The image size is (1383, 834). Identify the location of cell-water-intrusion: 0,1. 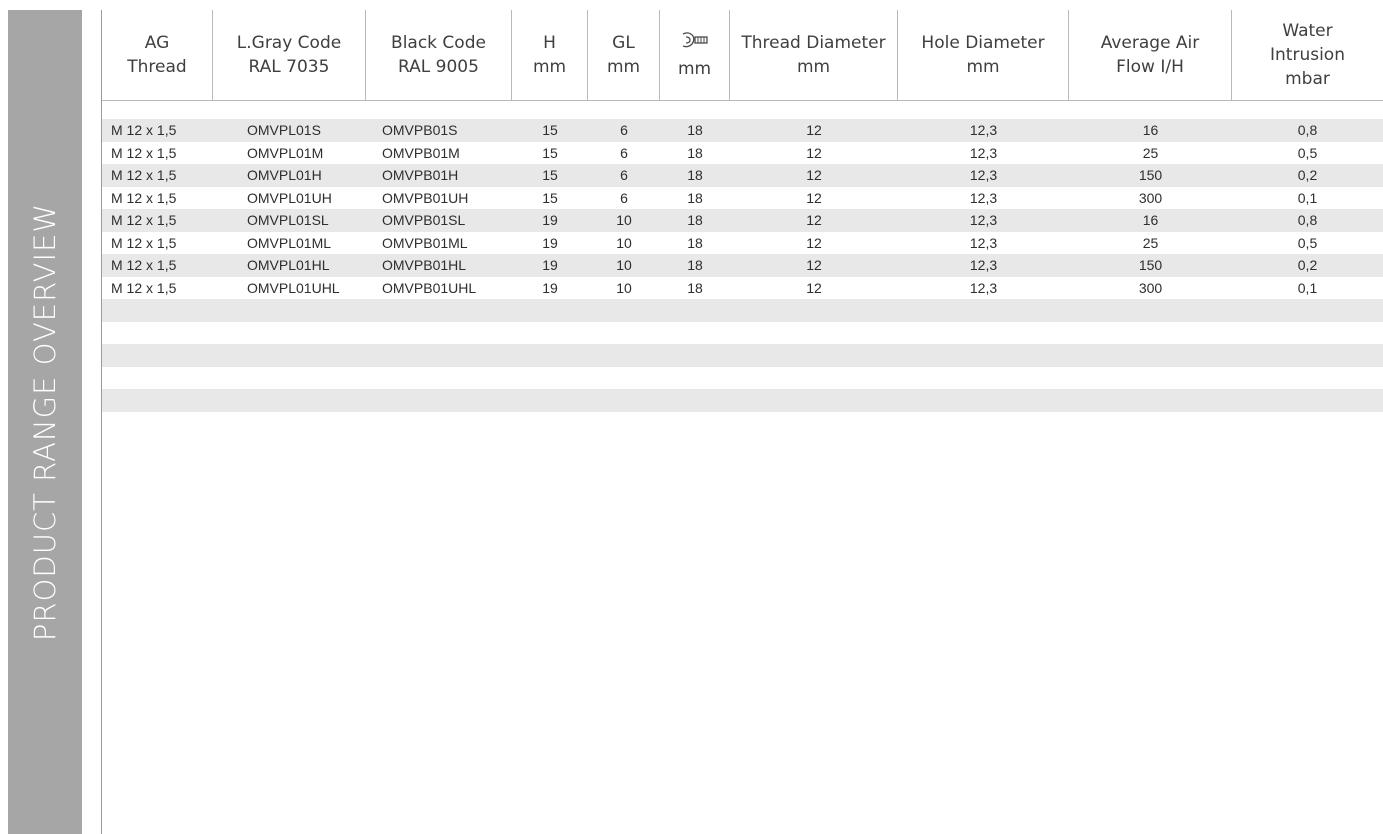
(1307, 287).